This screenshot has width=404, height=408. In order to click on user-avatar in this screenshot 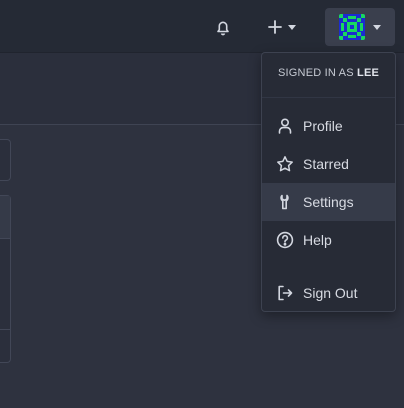, I will do `click(352, 27)`.